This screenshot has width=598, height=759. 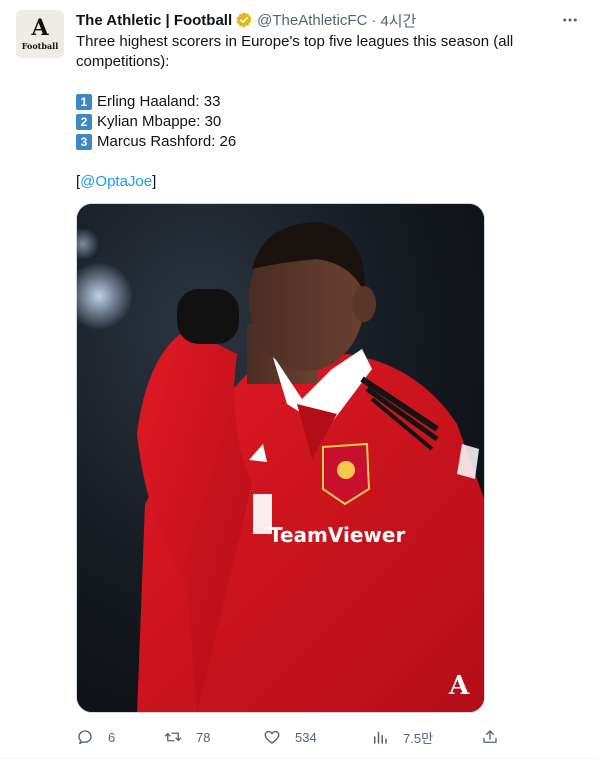 I want to click on author-name: The Athletic | Football, so click(x=154, y=20).